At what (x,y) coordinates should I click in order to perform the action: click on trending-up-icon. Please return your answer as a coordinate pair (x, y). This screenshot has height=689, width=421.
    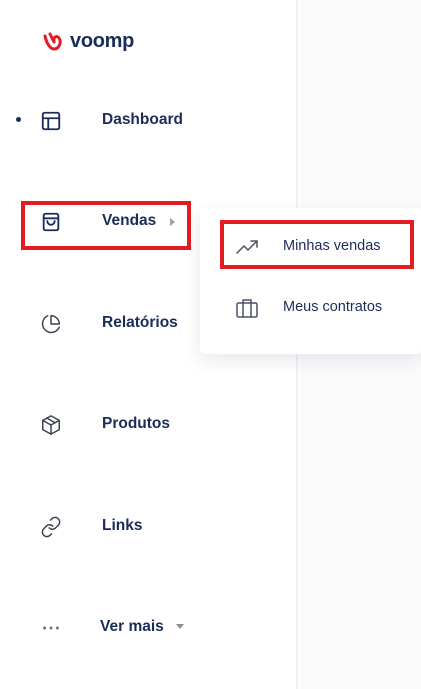
    Looking at the image, I should click on (247, 247).